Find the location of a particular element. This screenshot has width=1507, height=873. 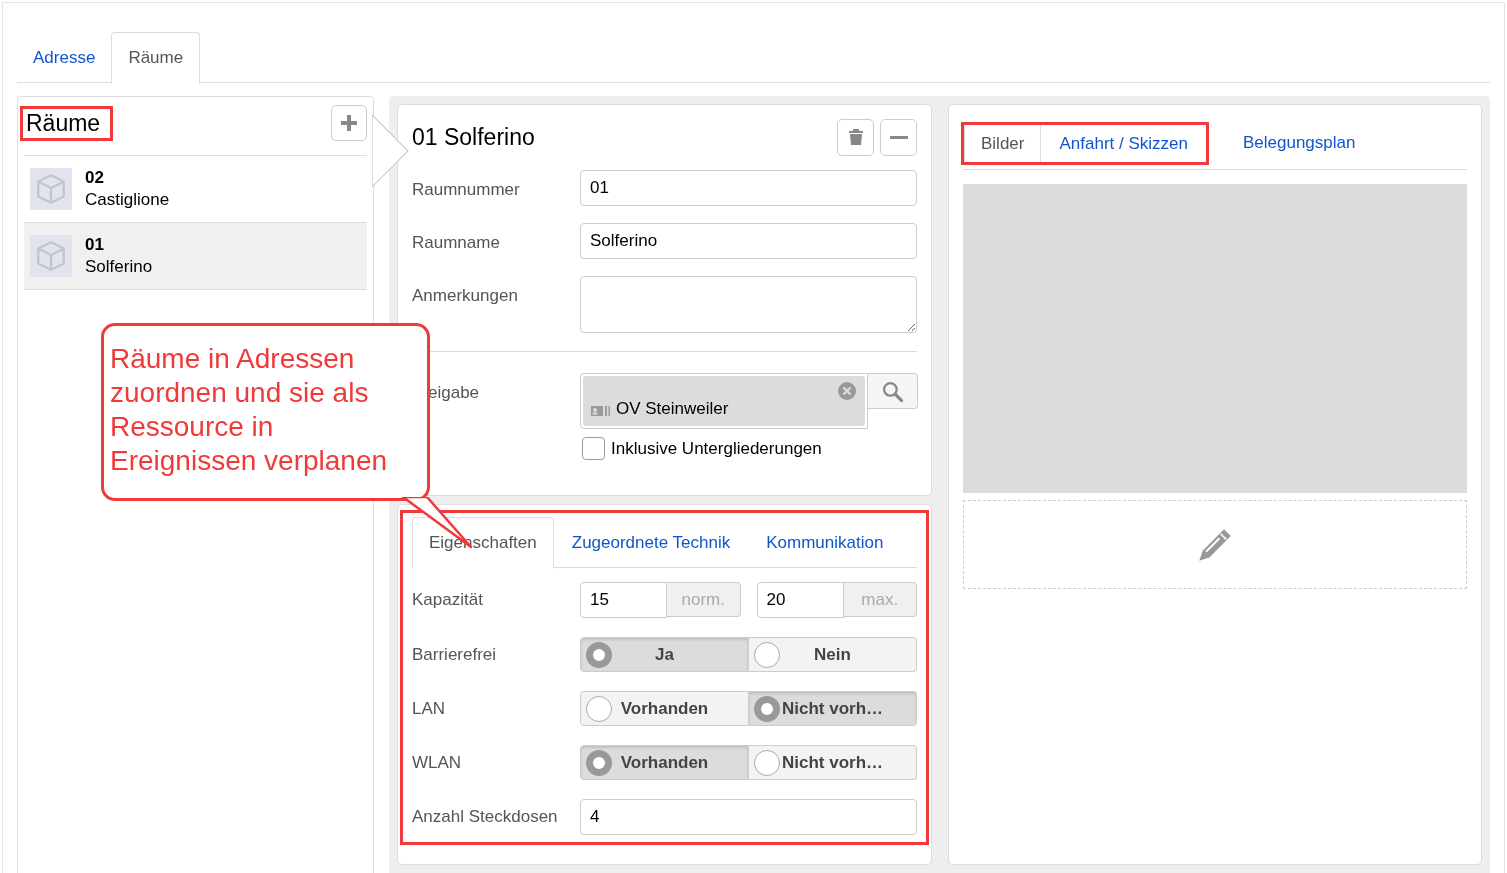

input-field: 4 is located at coordinates (748, 817).